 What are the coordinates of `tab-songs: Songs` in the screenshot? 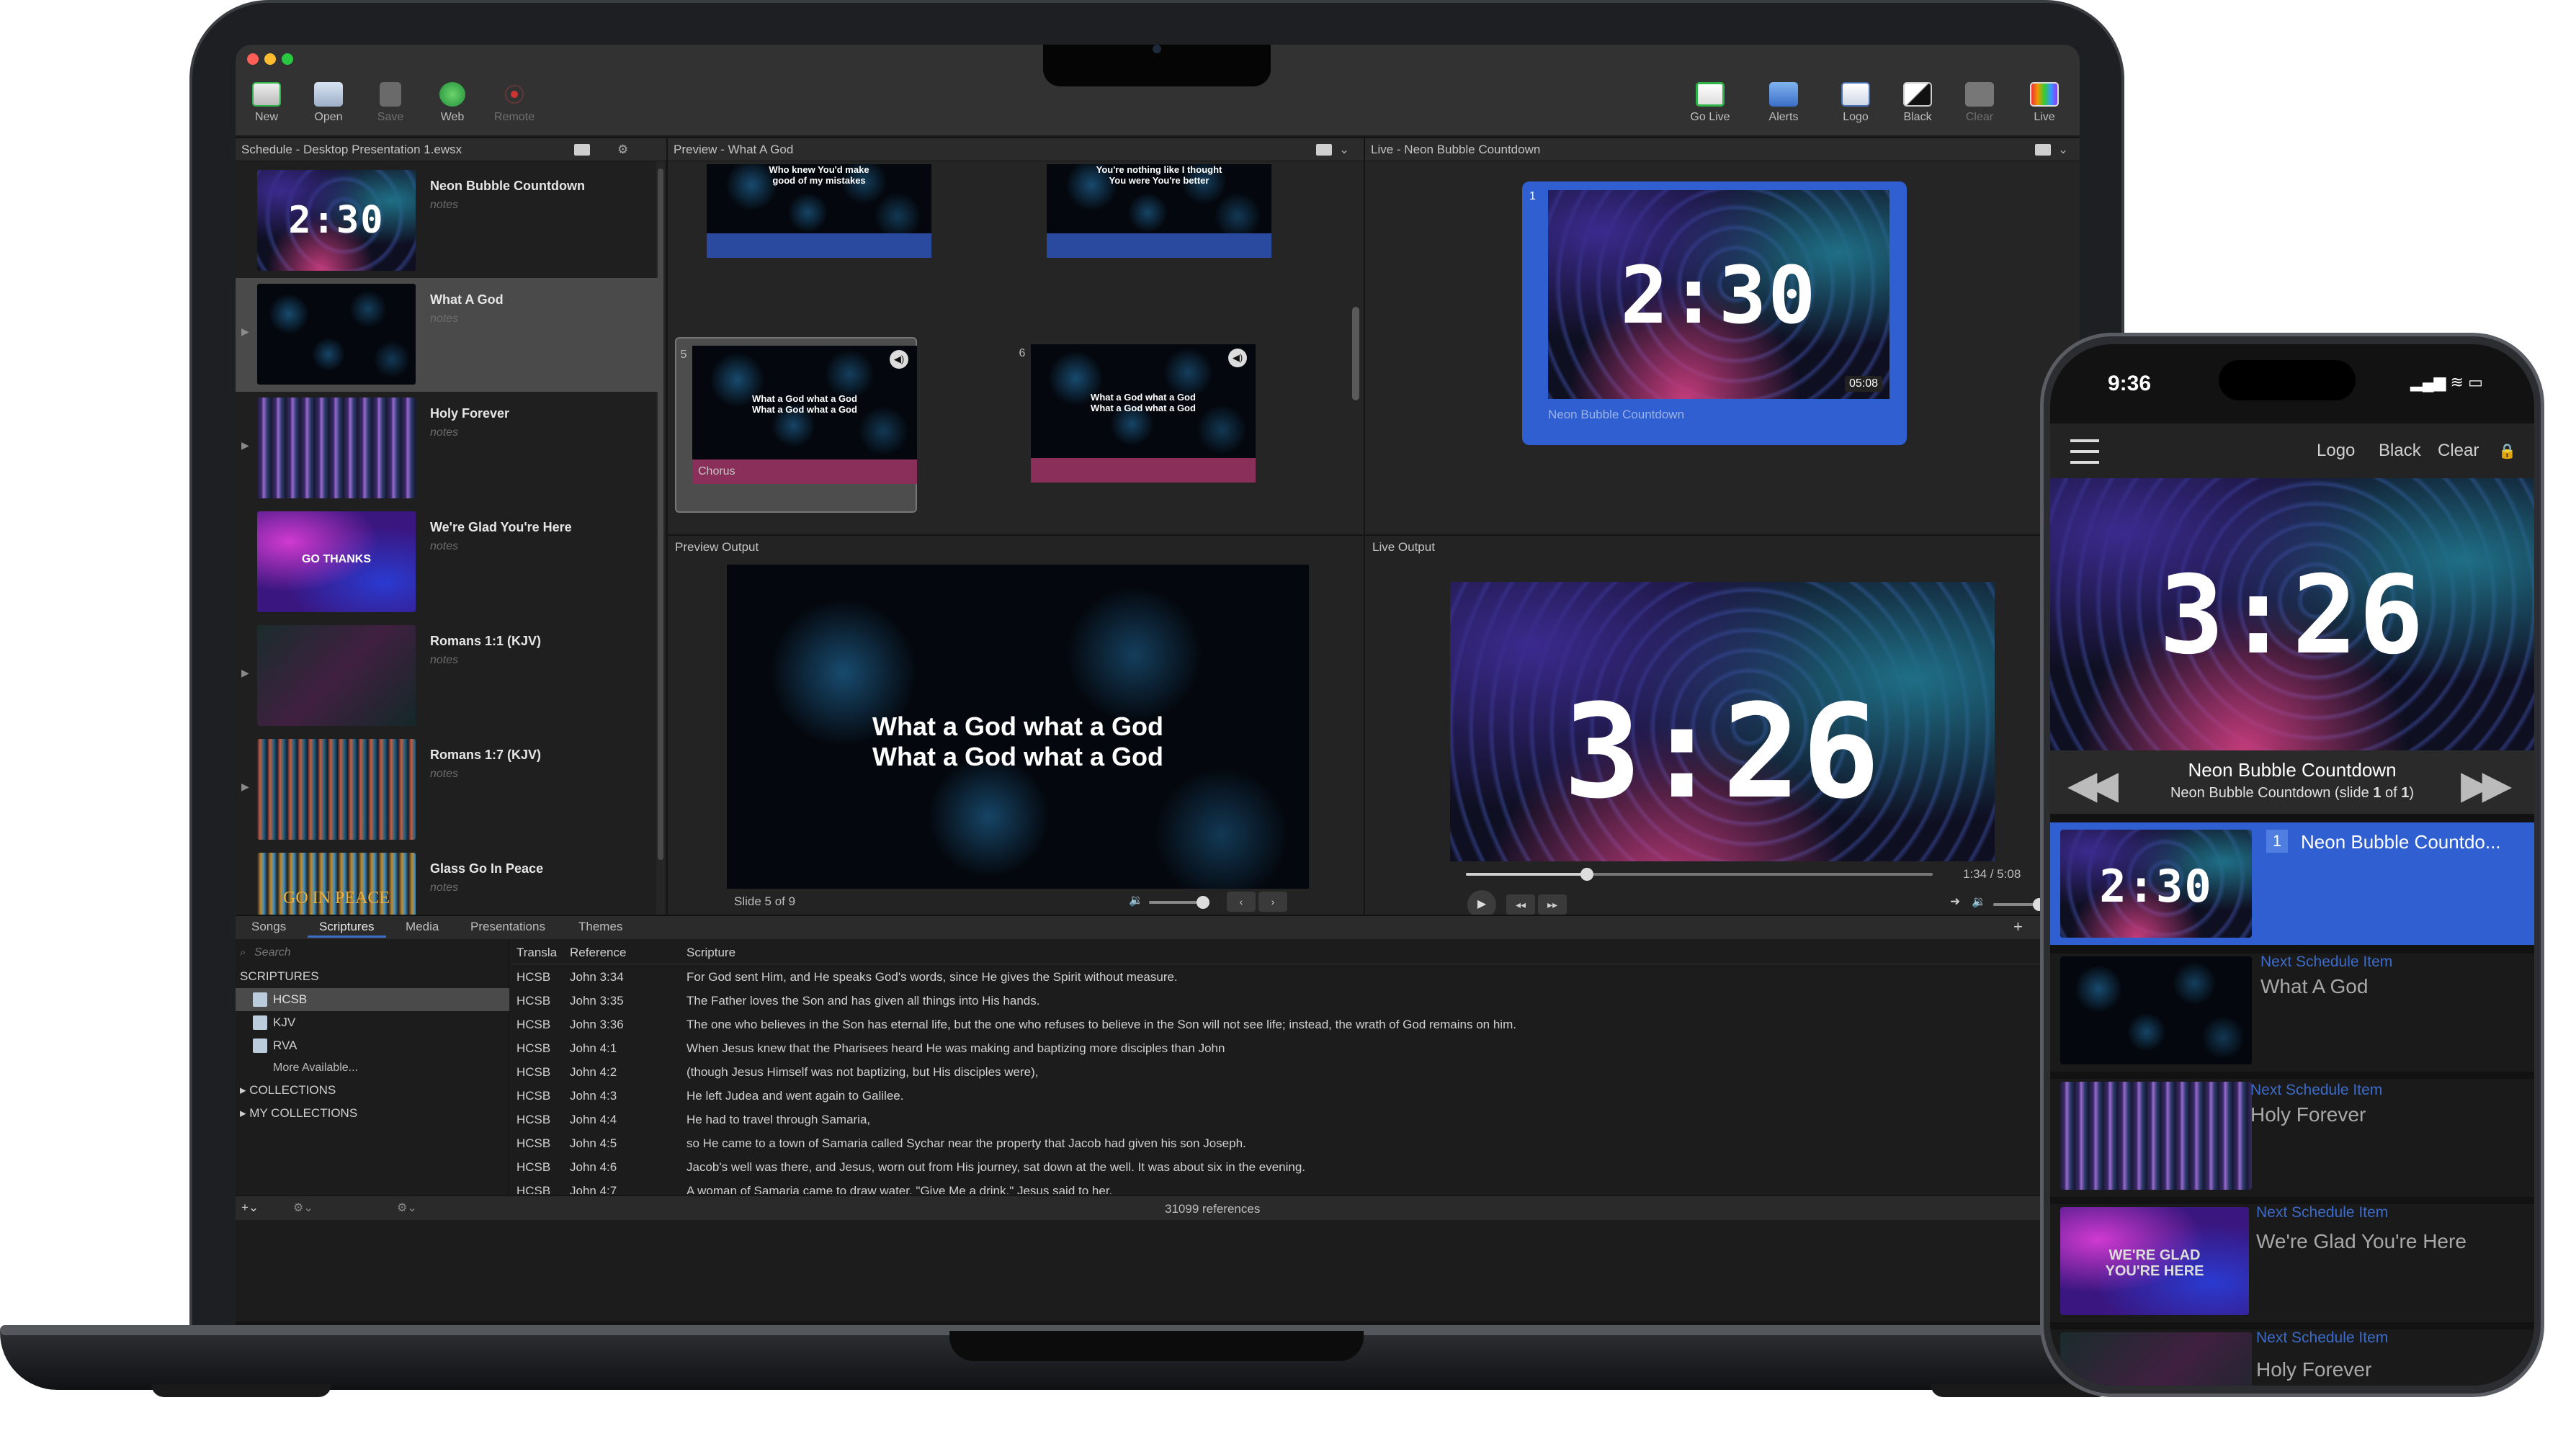 It's located at (269, 927).